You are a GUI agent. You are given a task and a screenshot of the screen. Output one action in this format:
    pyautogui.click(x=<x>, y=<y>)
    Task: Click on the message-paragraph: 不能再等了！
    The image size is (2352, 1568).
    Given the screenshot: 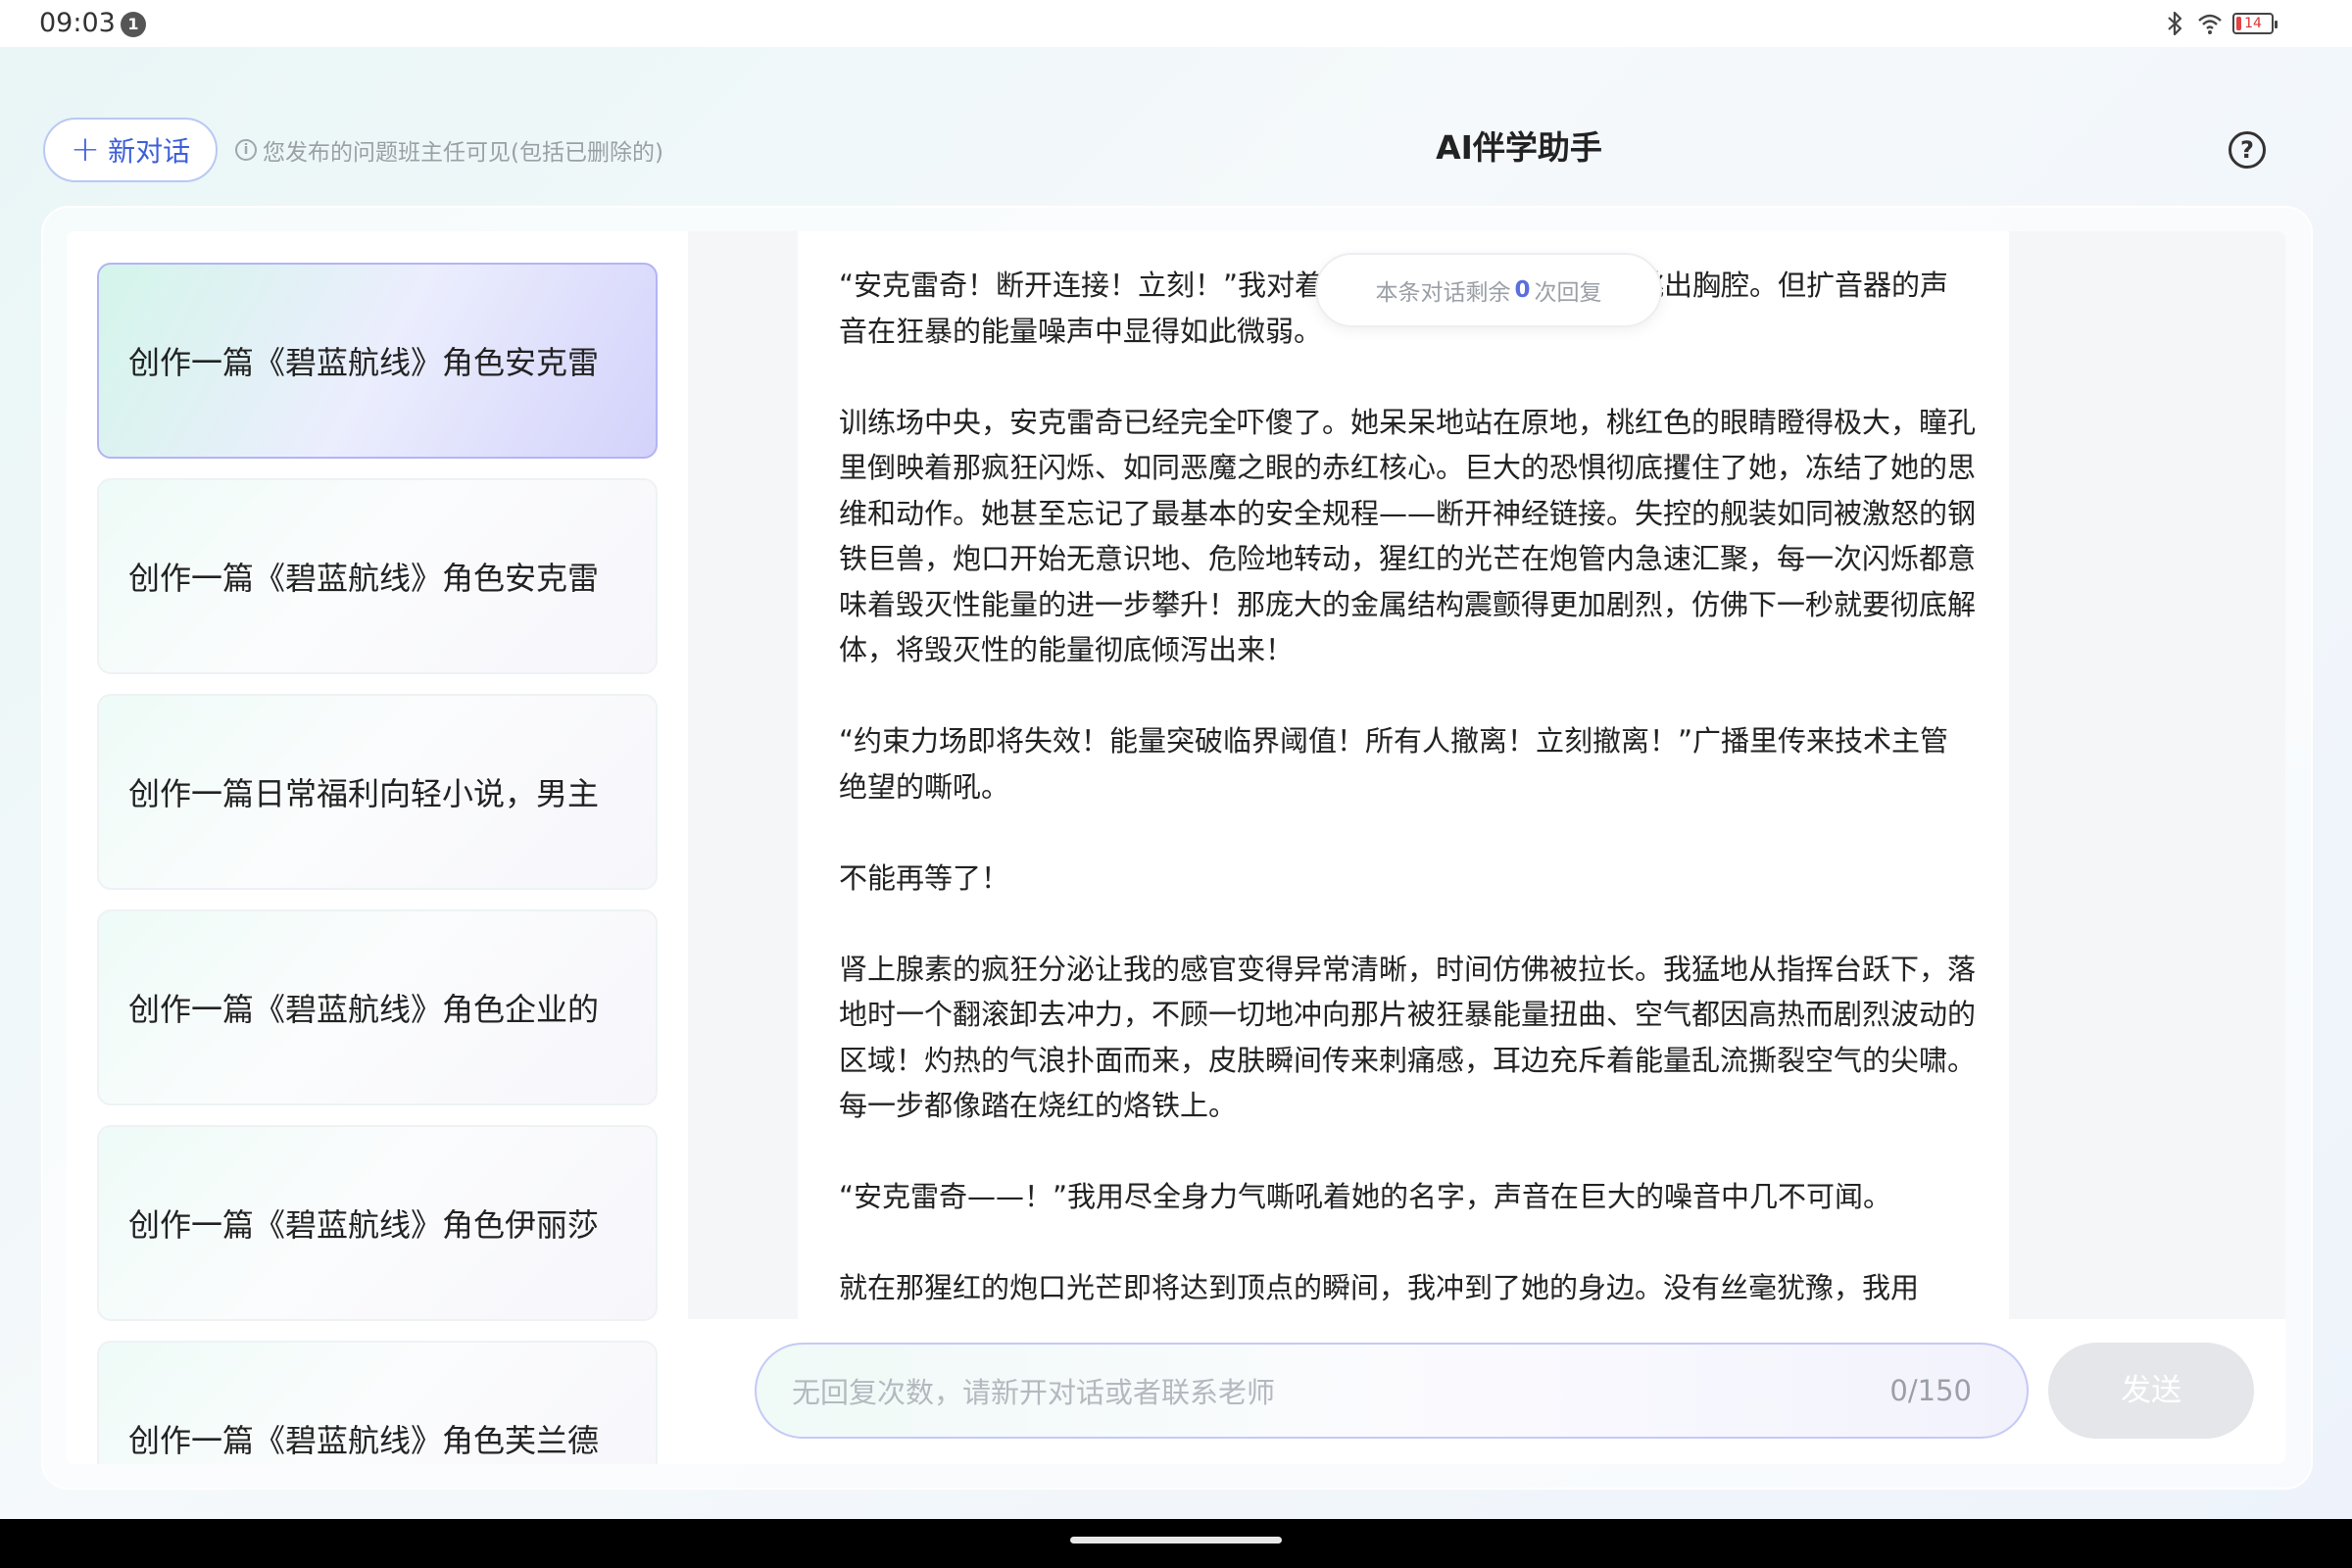 What is the action you would take?
    pyautogui.click(x=924, y=877)
    